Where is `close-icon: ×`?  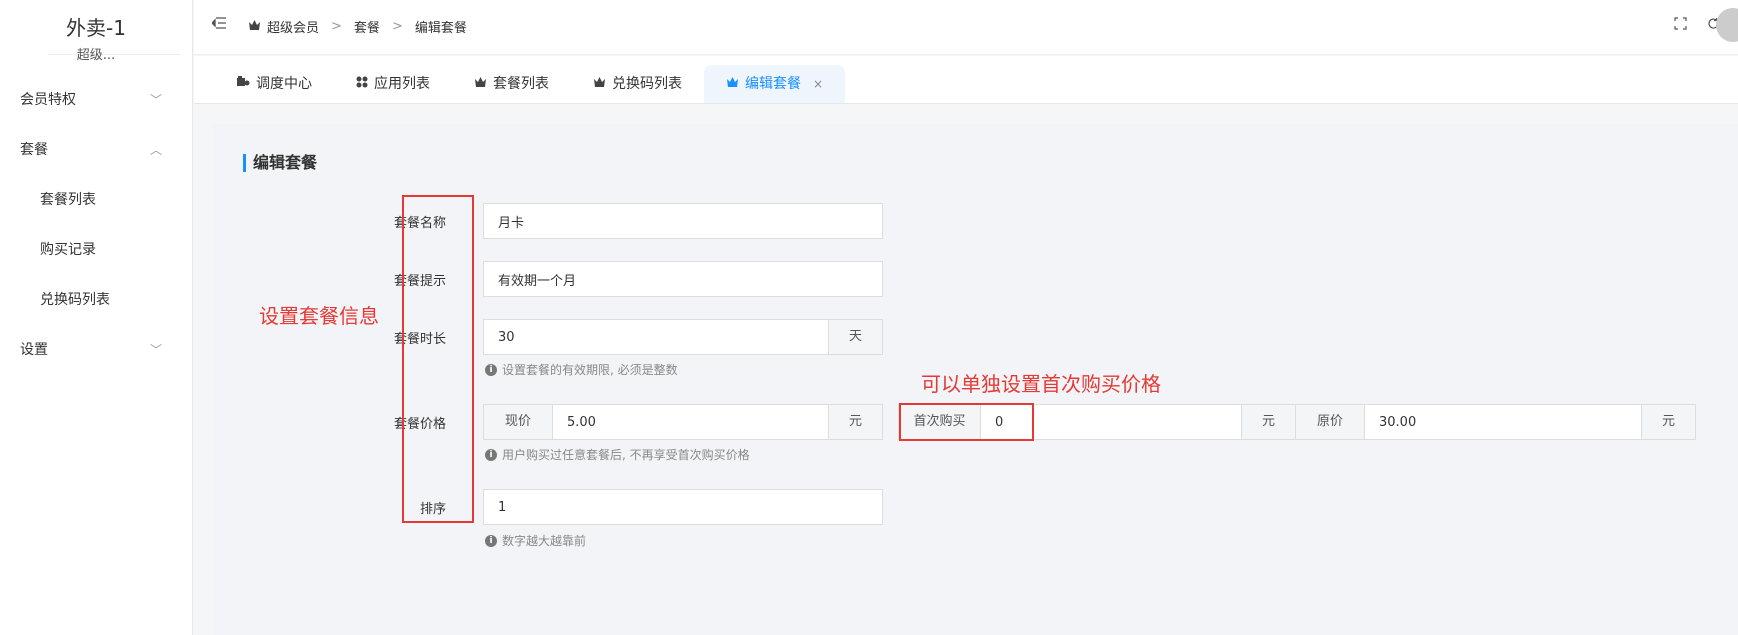
close-icon: × is located at coordinates (818, 84).